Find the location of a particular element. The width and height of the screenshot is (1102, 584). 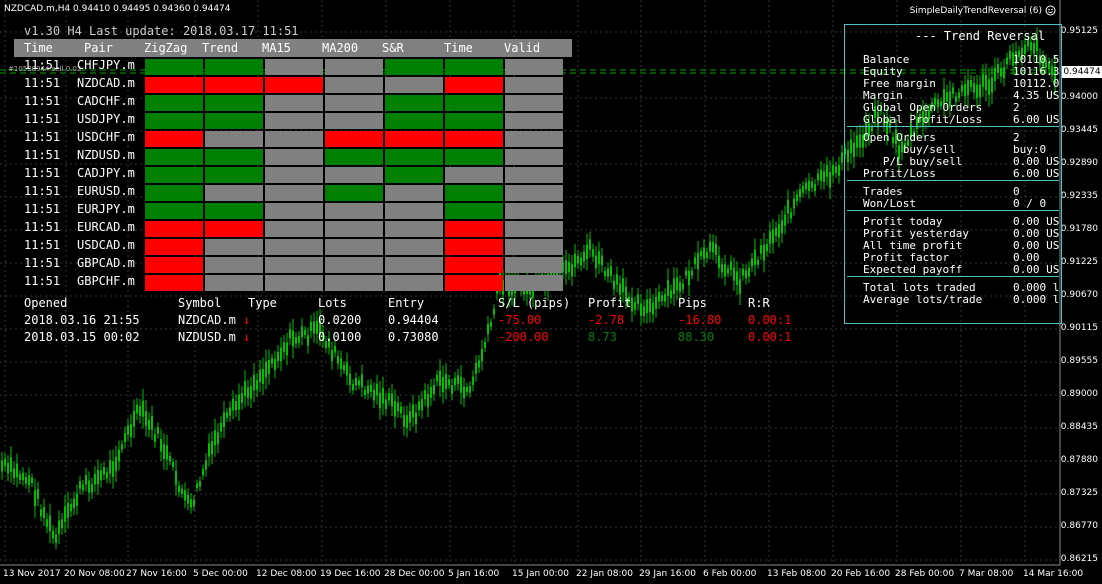

grid-row-time: 11:51 is located at coordinates (42, 83).